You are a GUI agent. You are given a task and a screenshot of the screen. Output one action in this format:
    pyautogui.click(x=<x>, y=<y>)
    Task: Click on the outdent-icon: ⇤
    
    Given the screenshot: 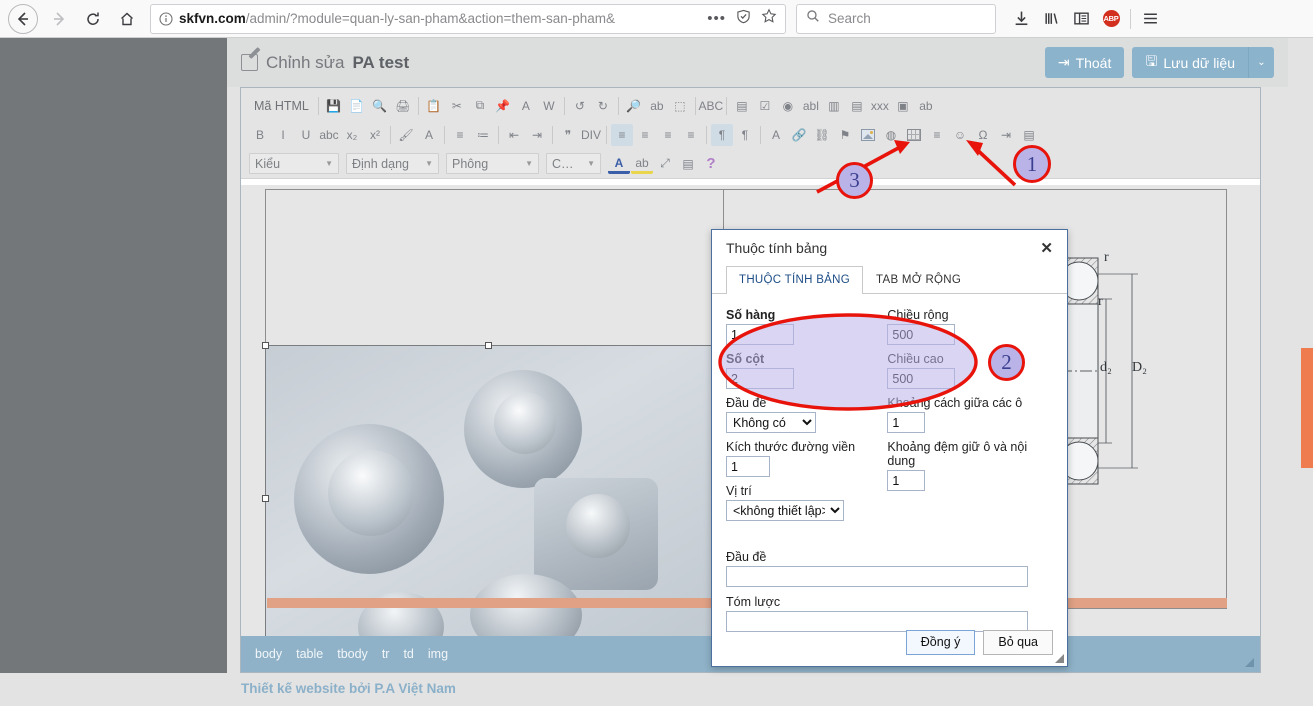 What is the action you would take?
    pyautogui.click(x=514, y=135)
    